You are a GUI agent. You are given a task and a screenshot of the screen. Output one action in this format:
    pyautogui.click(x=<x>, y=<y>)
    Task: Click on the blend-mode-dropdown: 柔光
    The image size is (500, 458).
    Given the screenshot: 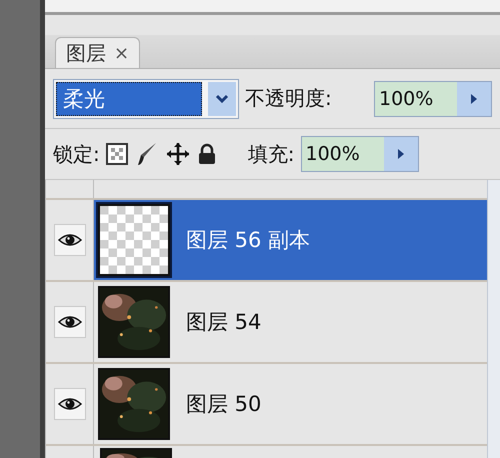 What is the action you would take?
    pyautogui.click(x=146, y=98)
    